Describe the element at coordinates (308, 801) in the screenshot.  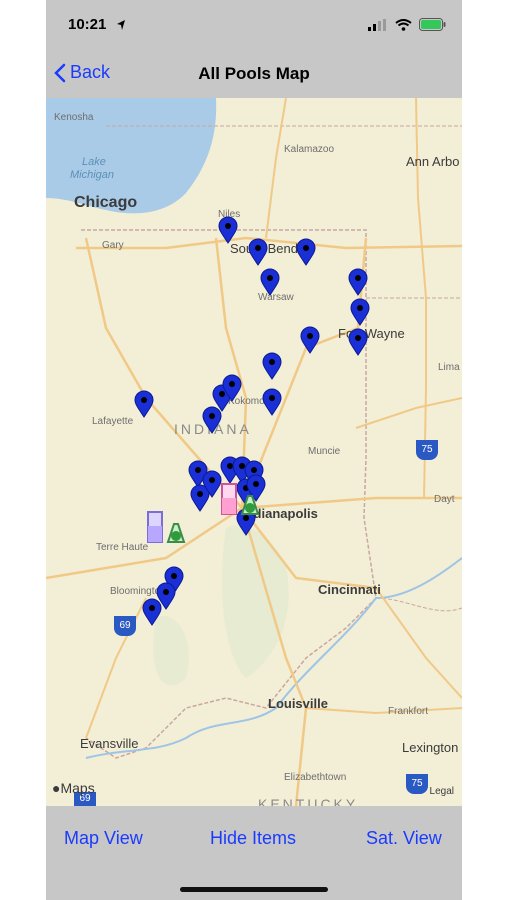
I see `label-kentucky: KENTUCKY` at that location.